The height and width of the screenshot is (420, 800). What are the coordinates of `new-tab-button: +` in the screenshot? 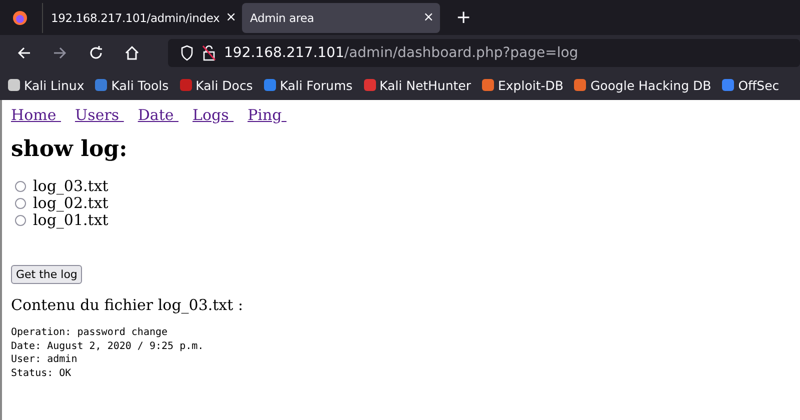 It's located at (464, 17).